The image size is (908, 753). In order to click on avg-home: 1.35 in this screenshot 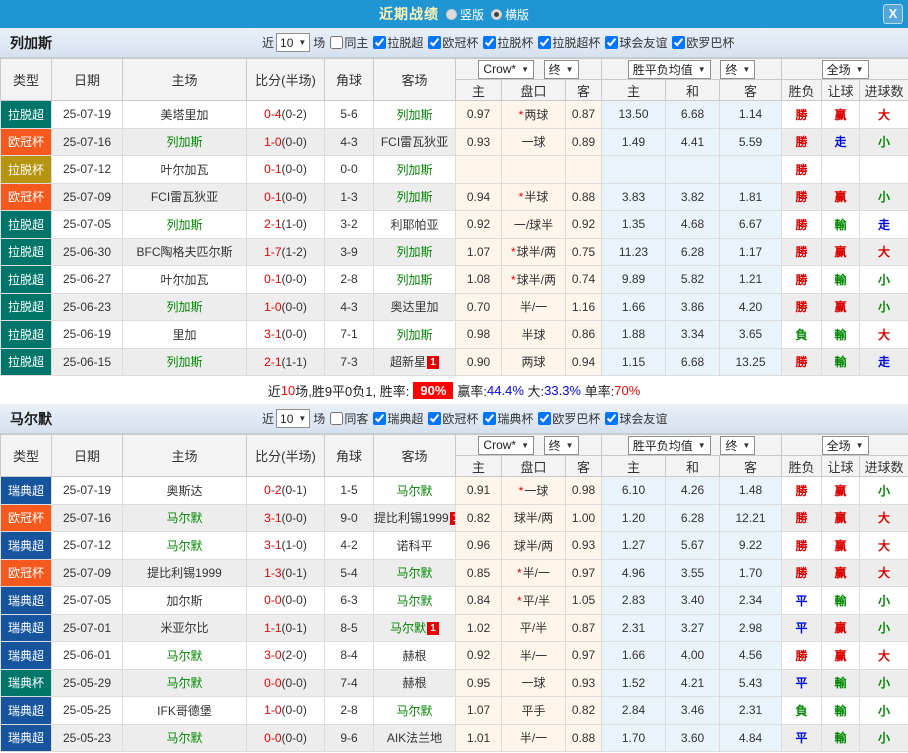, I will do `click(633, 224)`.